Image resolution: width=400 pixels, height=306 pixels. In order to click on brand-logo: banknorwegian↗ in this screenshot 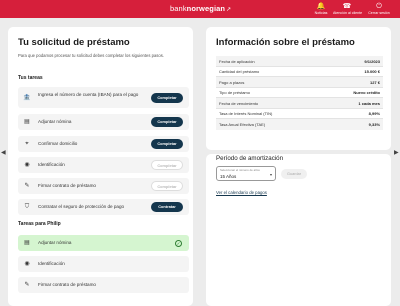, I will do `click(200, 8)`.